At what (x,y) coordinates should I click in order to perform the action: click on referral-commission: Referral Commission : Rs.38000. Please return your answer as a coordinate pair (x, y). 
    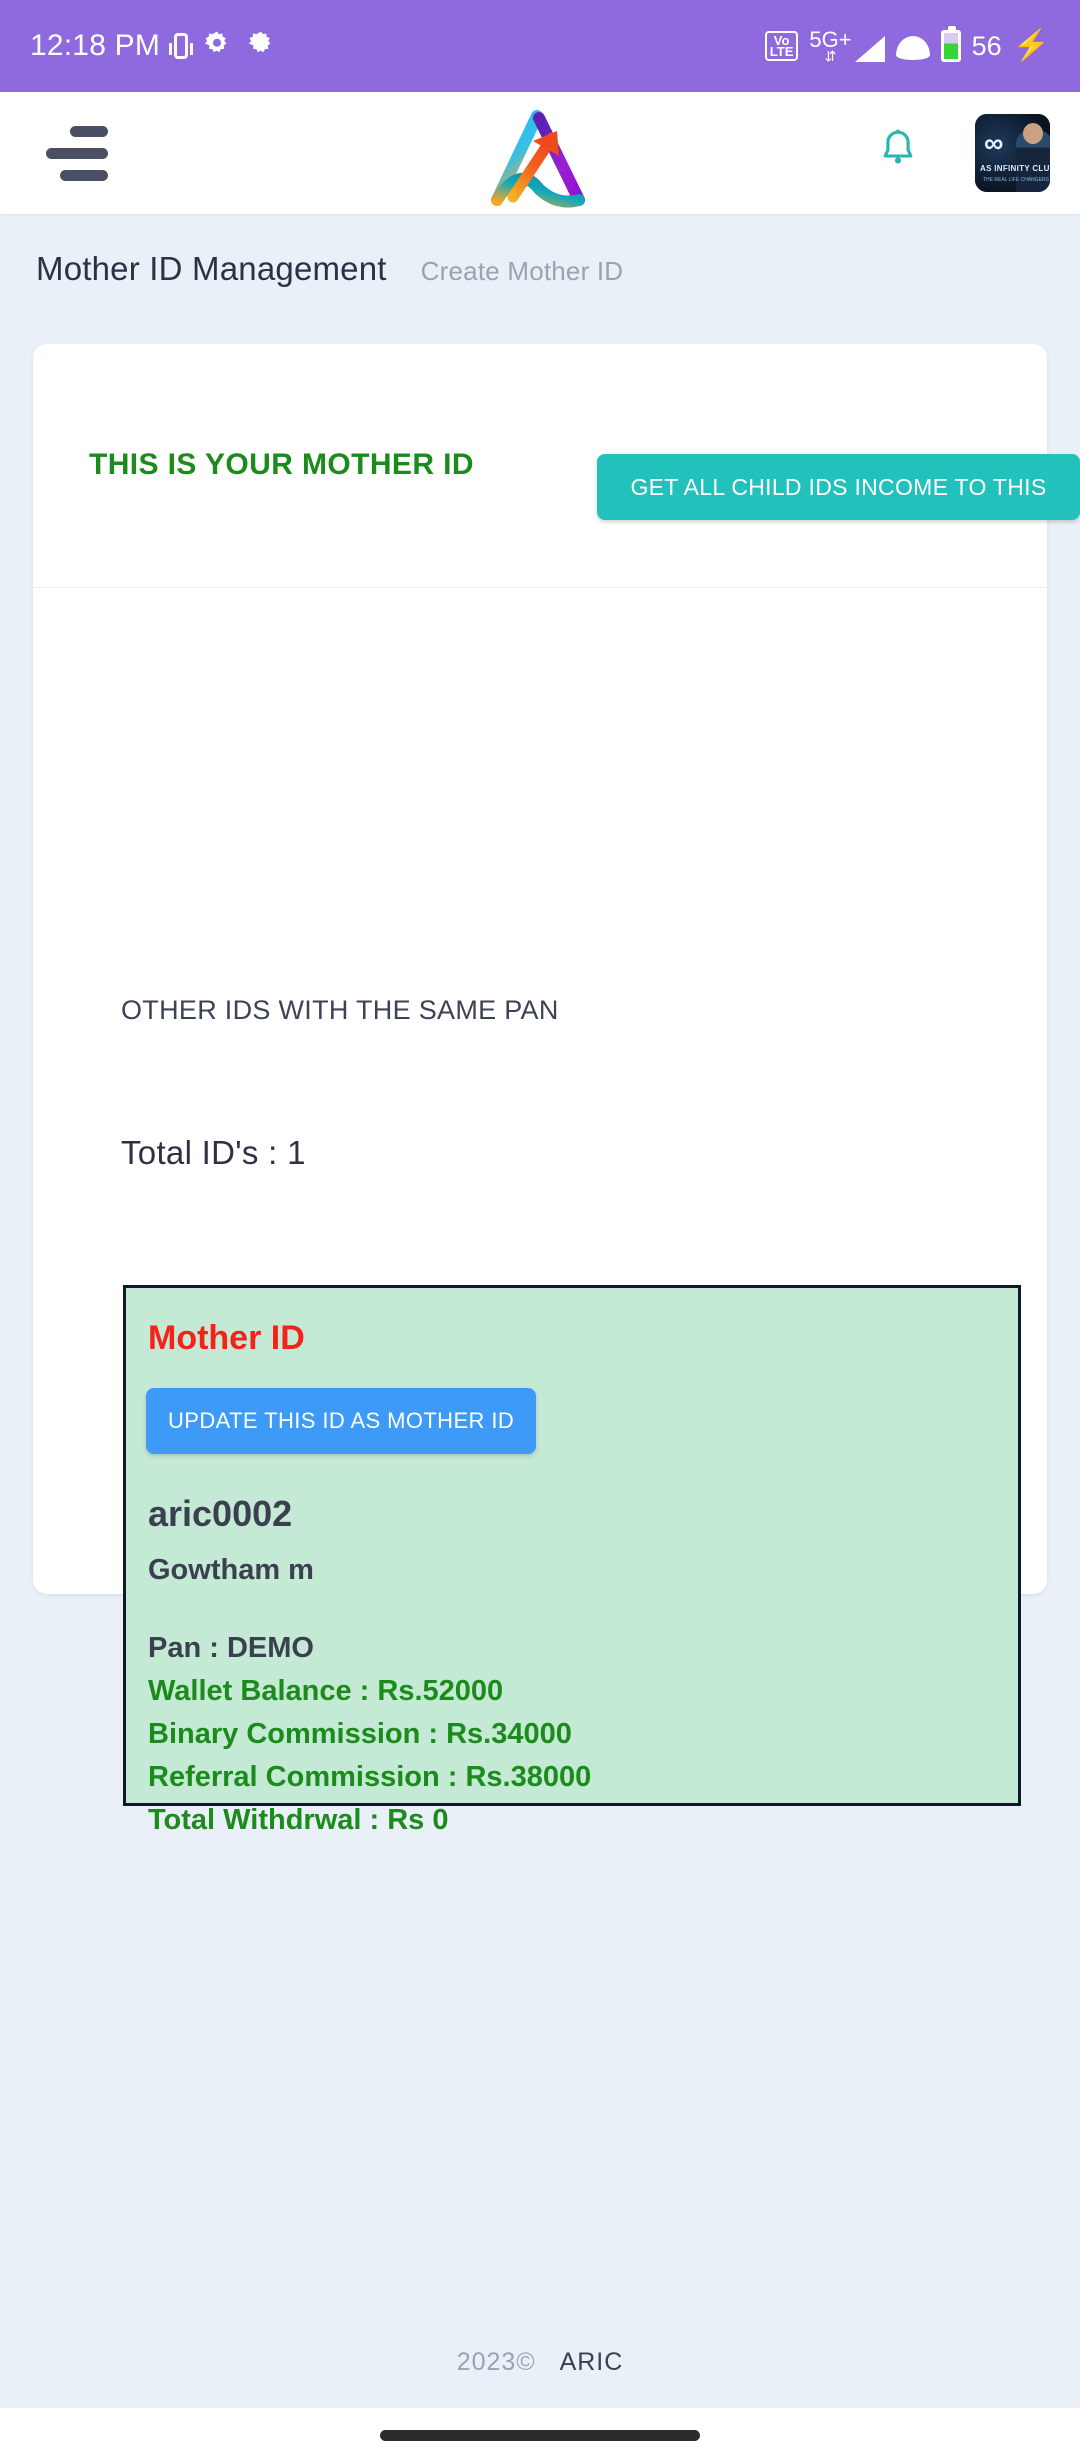
    Looking at the image, I should click on (370, 1777).